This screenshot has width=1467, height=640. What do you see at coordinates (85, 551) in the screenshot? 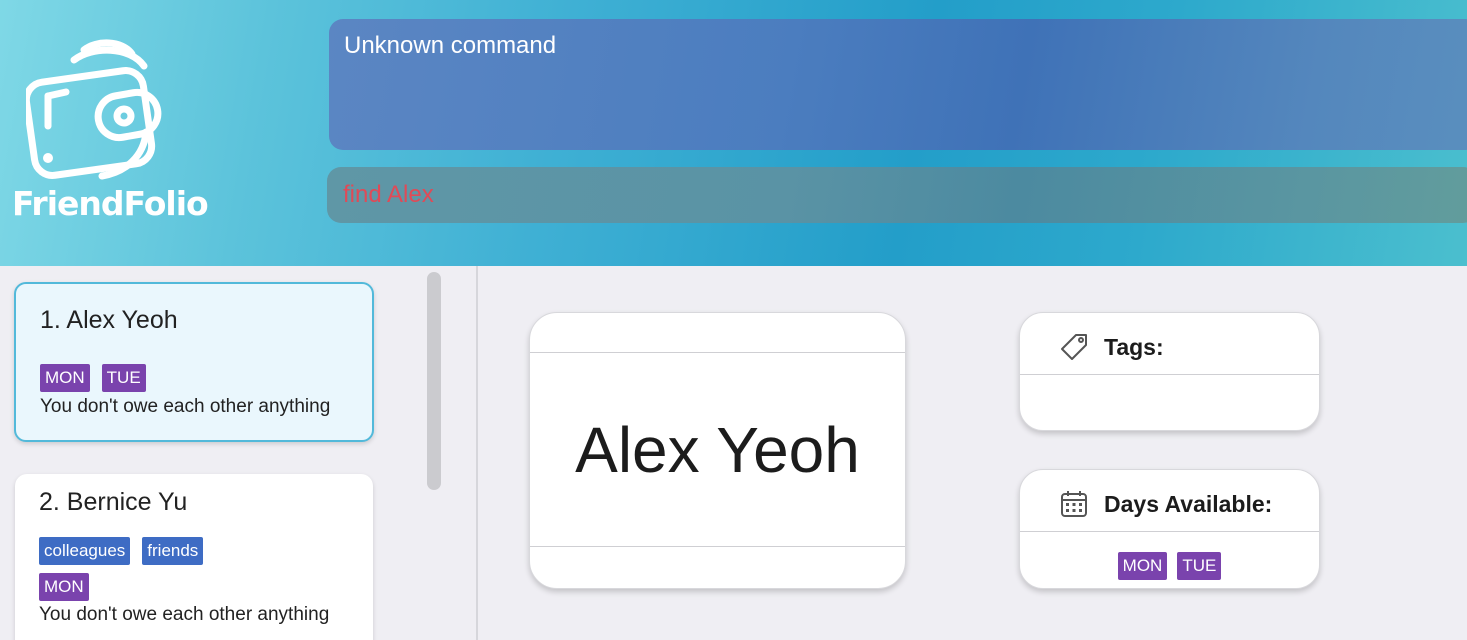
I see `group-tag: colleagues` at bounding box center [85, 551].